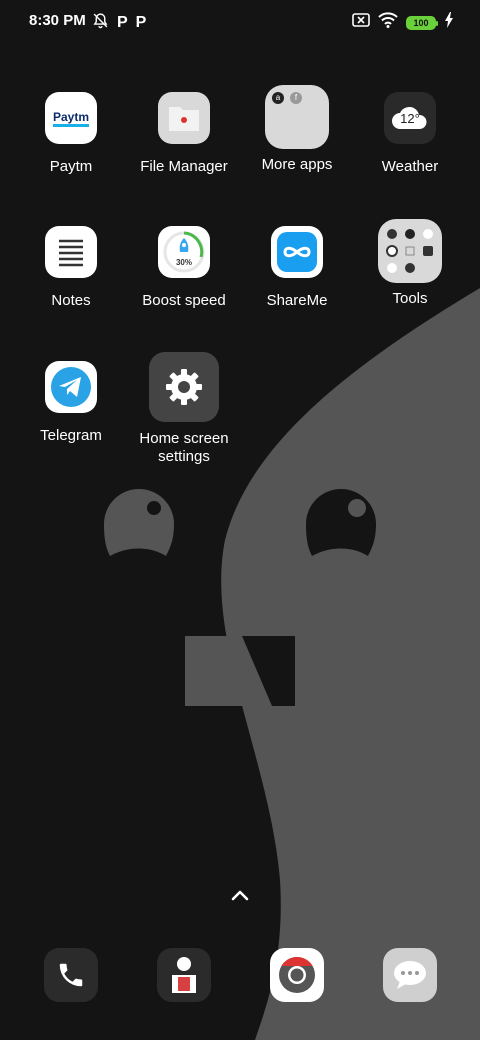 The width and height of the screenshot is (480, 1040). I want to click on status-bar: 8:30 PM P P 100, so click(240, 21).